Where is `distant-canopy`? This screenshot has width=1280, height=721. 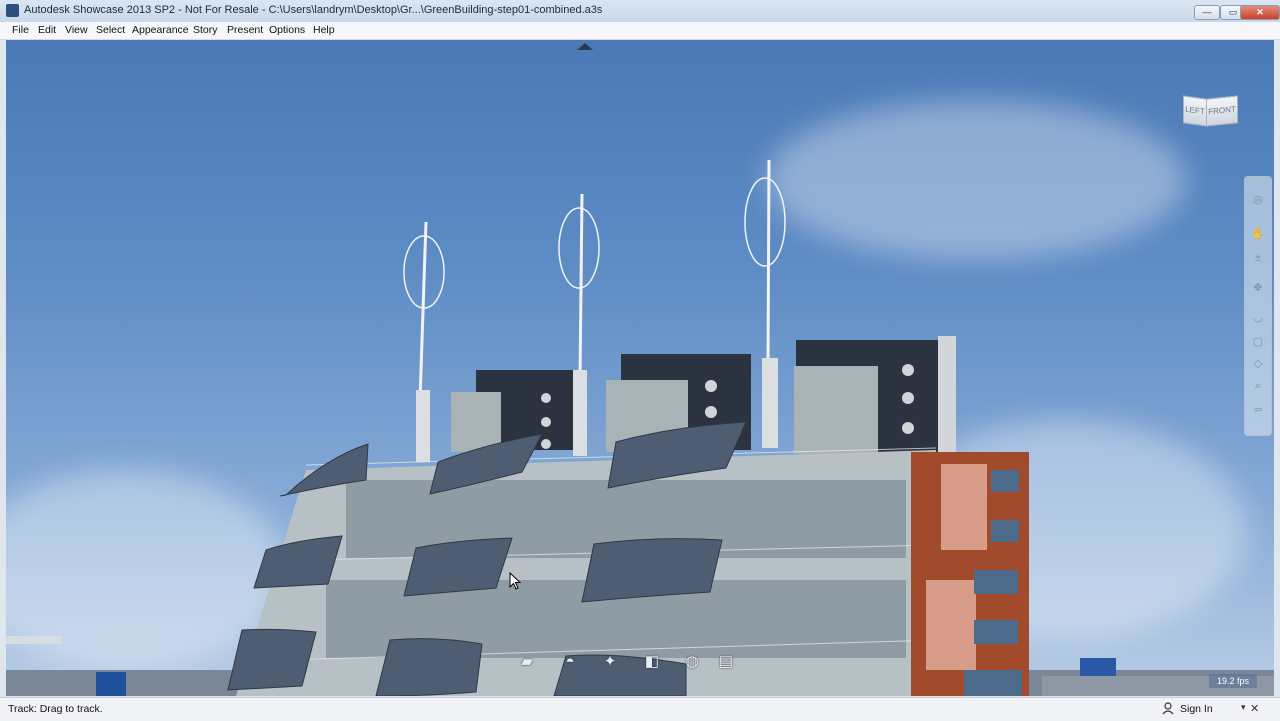 distant-canopy is located at coordinates (33, 640).